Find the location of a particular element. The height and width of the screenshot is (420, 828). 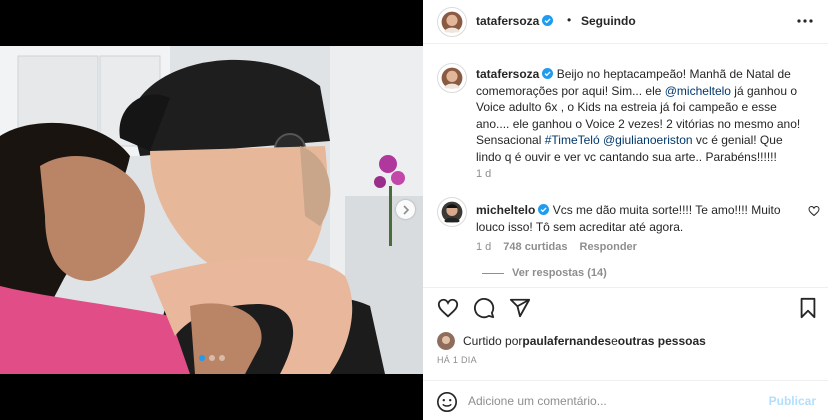

liked-by-others: outras pessoas is located at coordinates (662, 341).